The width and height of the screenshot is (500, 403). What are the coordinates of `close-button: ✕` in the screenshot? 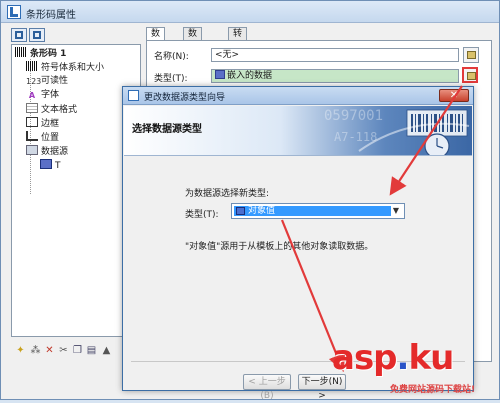 It's located at (454, 95).